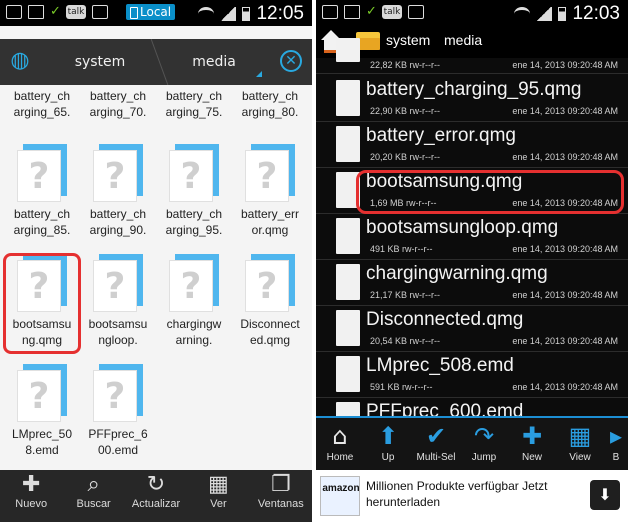 The width and height of the screenshot is (628, 522). I want to click on grid-file-item: ? battery_ch arging_95., so click(194, 191).